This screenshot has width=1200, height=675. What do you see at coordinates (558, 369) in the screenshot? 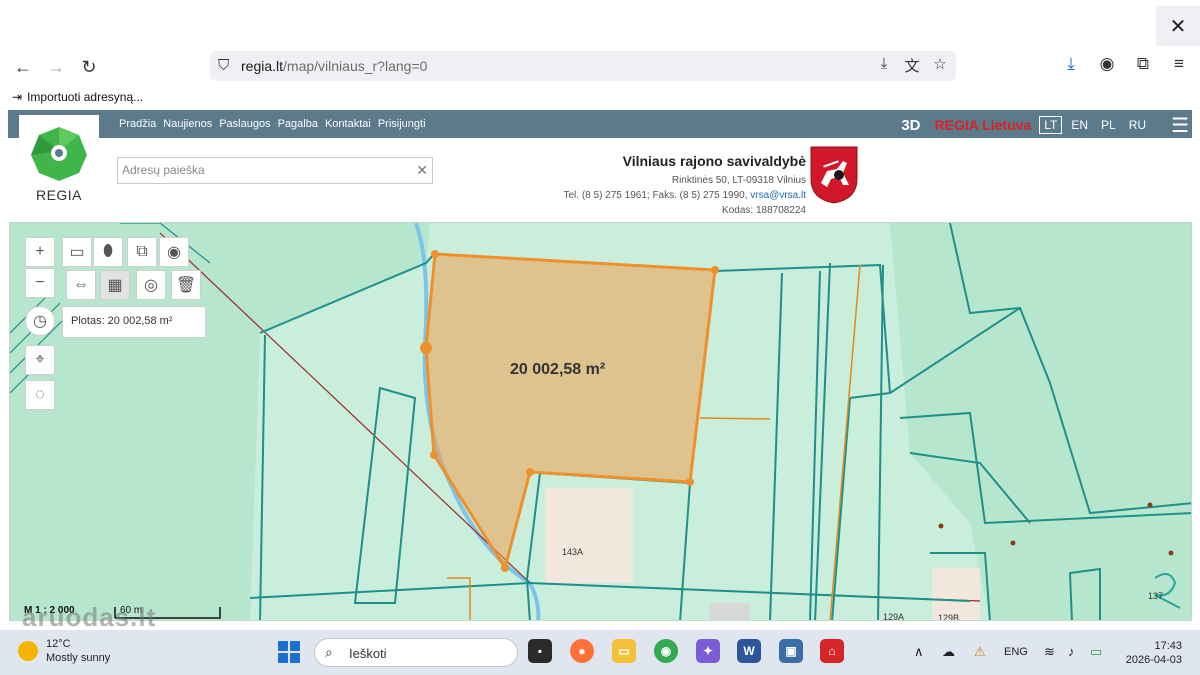
I see `parcel-area-label: 20 002,58 m²` at bounding box center [558, 369].